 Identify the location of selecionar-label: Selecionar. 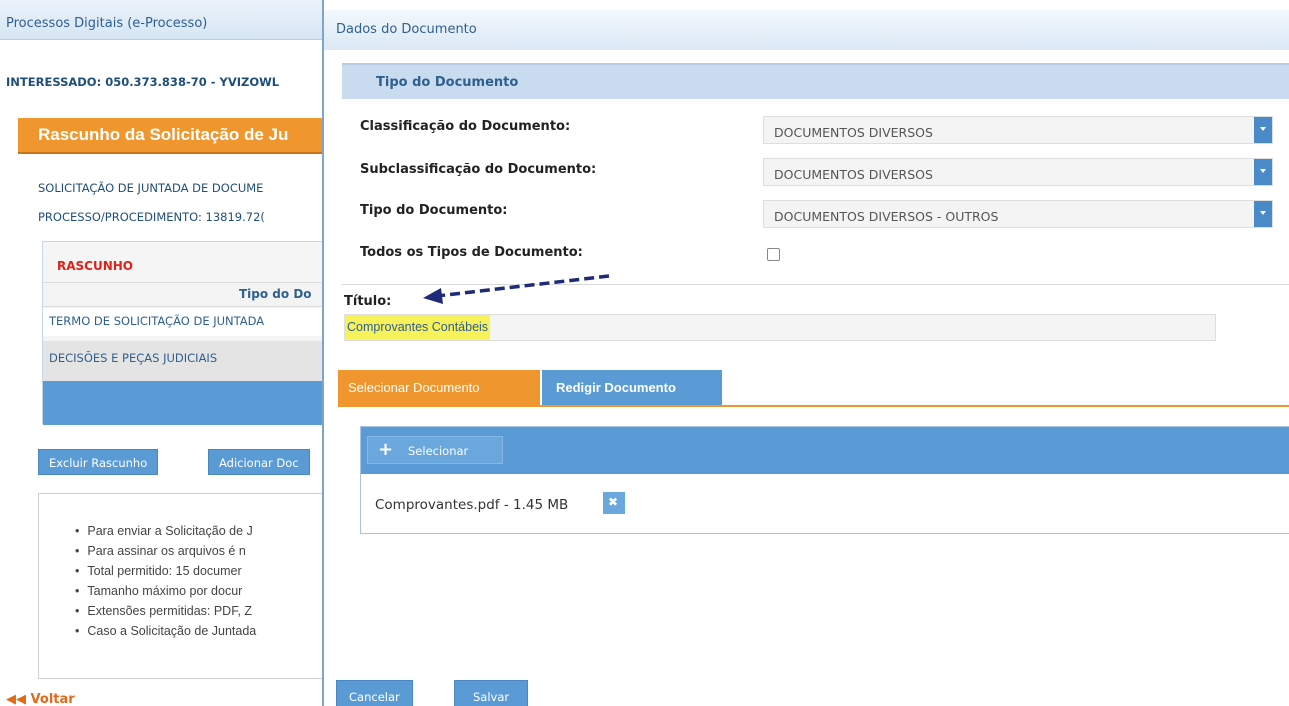
(438, 451).